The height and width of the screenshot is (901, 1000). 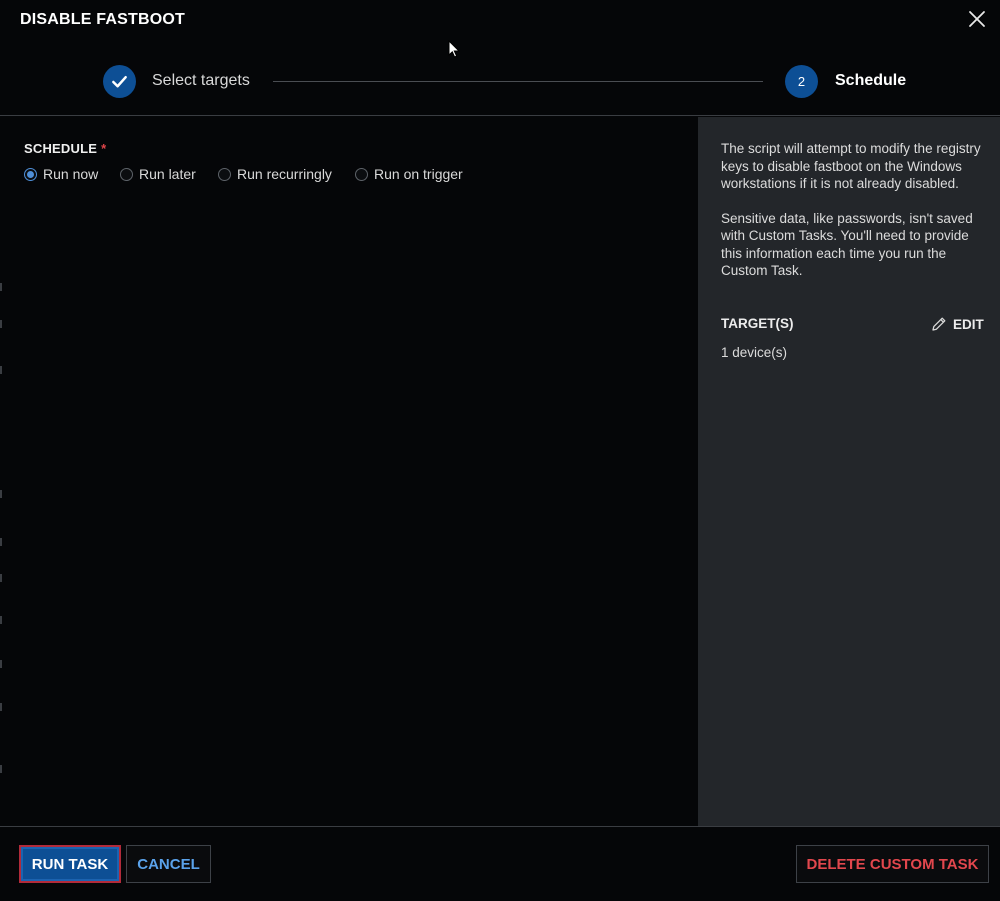 I want to click on radio-run-later-label: Run later, so click(x=167, y=174).